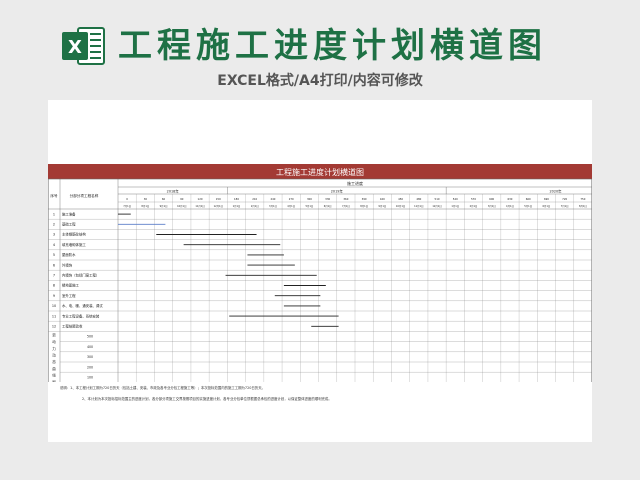 This screenshot has height=480, width=640. What do you see at coordinates (418, 199) in the screenshot?
I see `day-mark: 480` at bounding box center [418, 199].